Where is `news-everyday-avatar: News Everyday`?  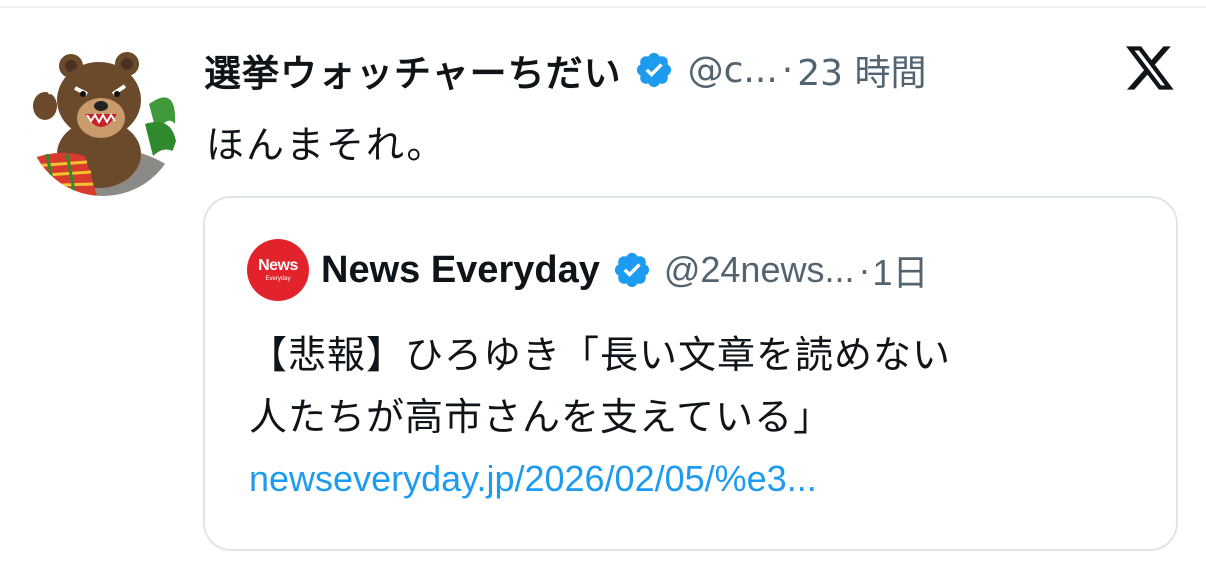
news-everyday-avatar: News Everyday is located at coordinates (278, 270).